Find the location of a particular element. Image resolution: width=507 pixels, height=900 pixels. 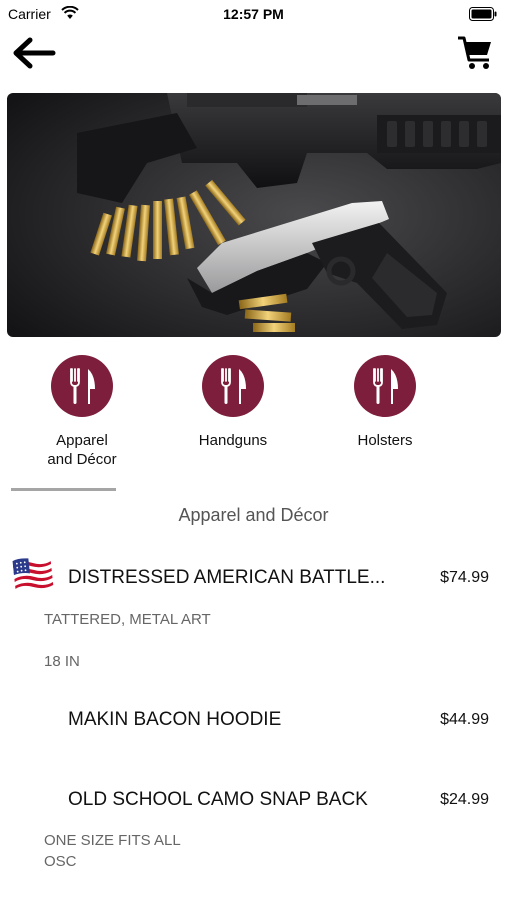

item-size: OSC is located at coordinates (60, 861).